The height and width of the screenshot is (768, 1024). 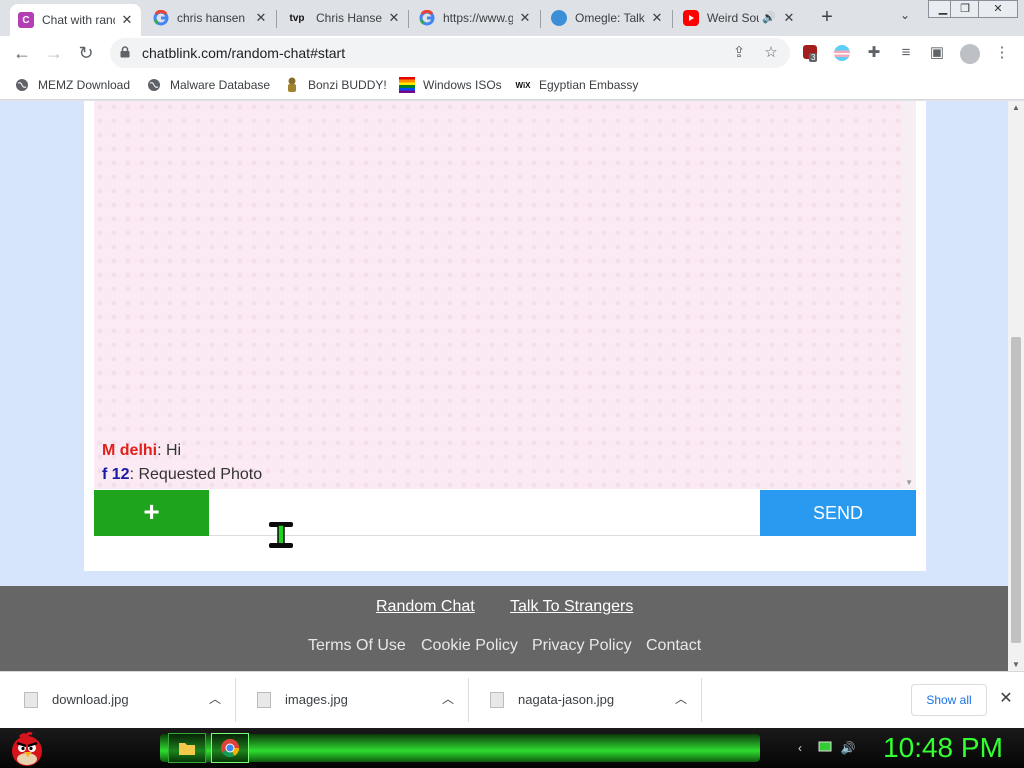 What do you see at coordinates (905, 18) in the screenshot?
I see `chevron-down-icon: ⌄` at bounding box center [905, 18].